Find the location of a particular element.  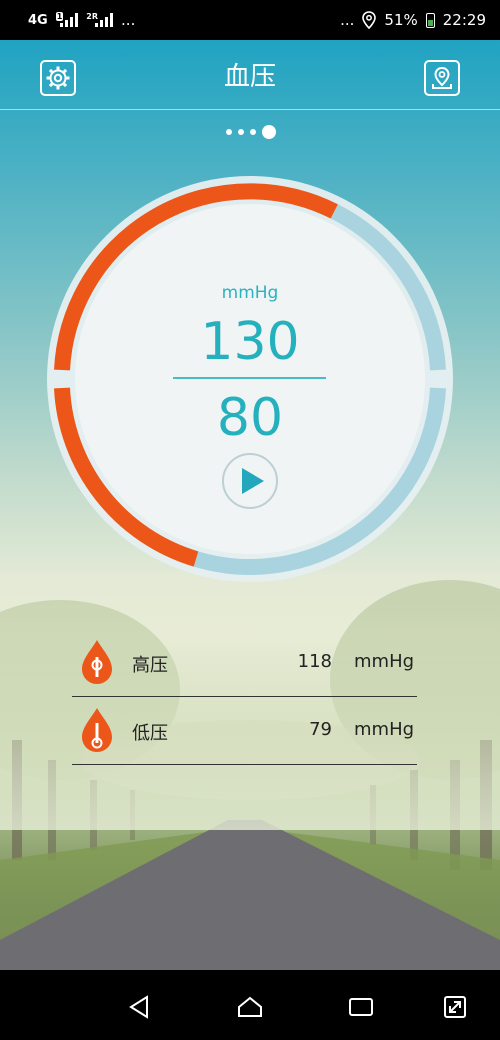

back-triangle-icon is located at coordinates (140, 1007).